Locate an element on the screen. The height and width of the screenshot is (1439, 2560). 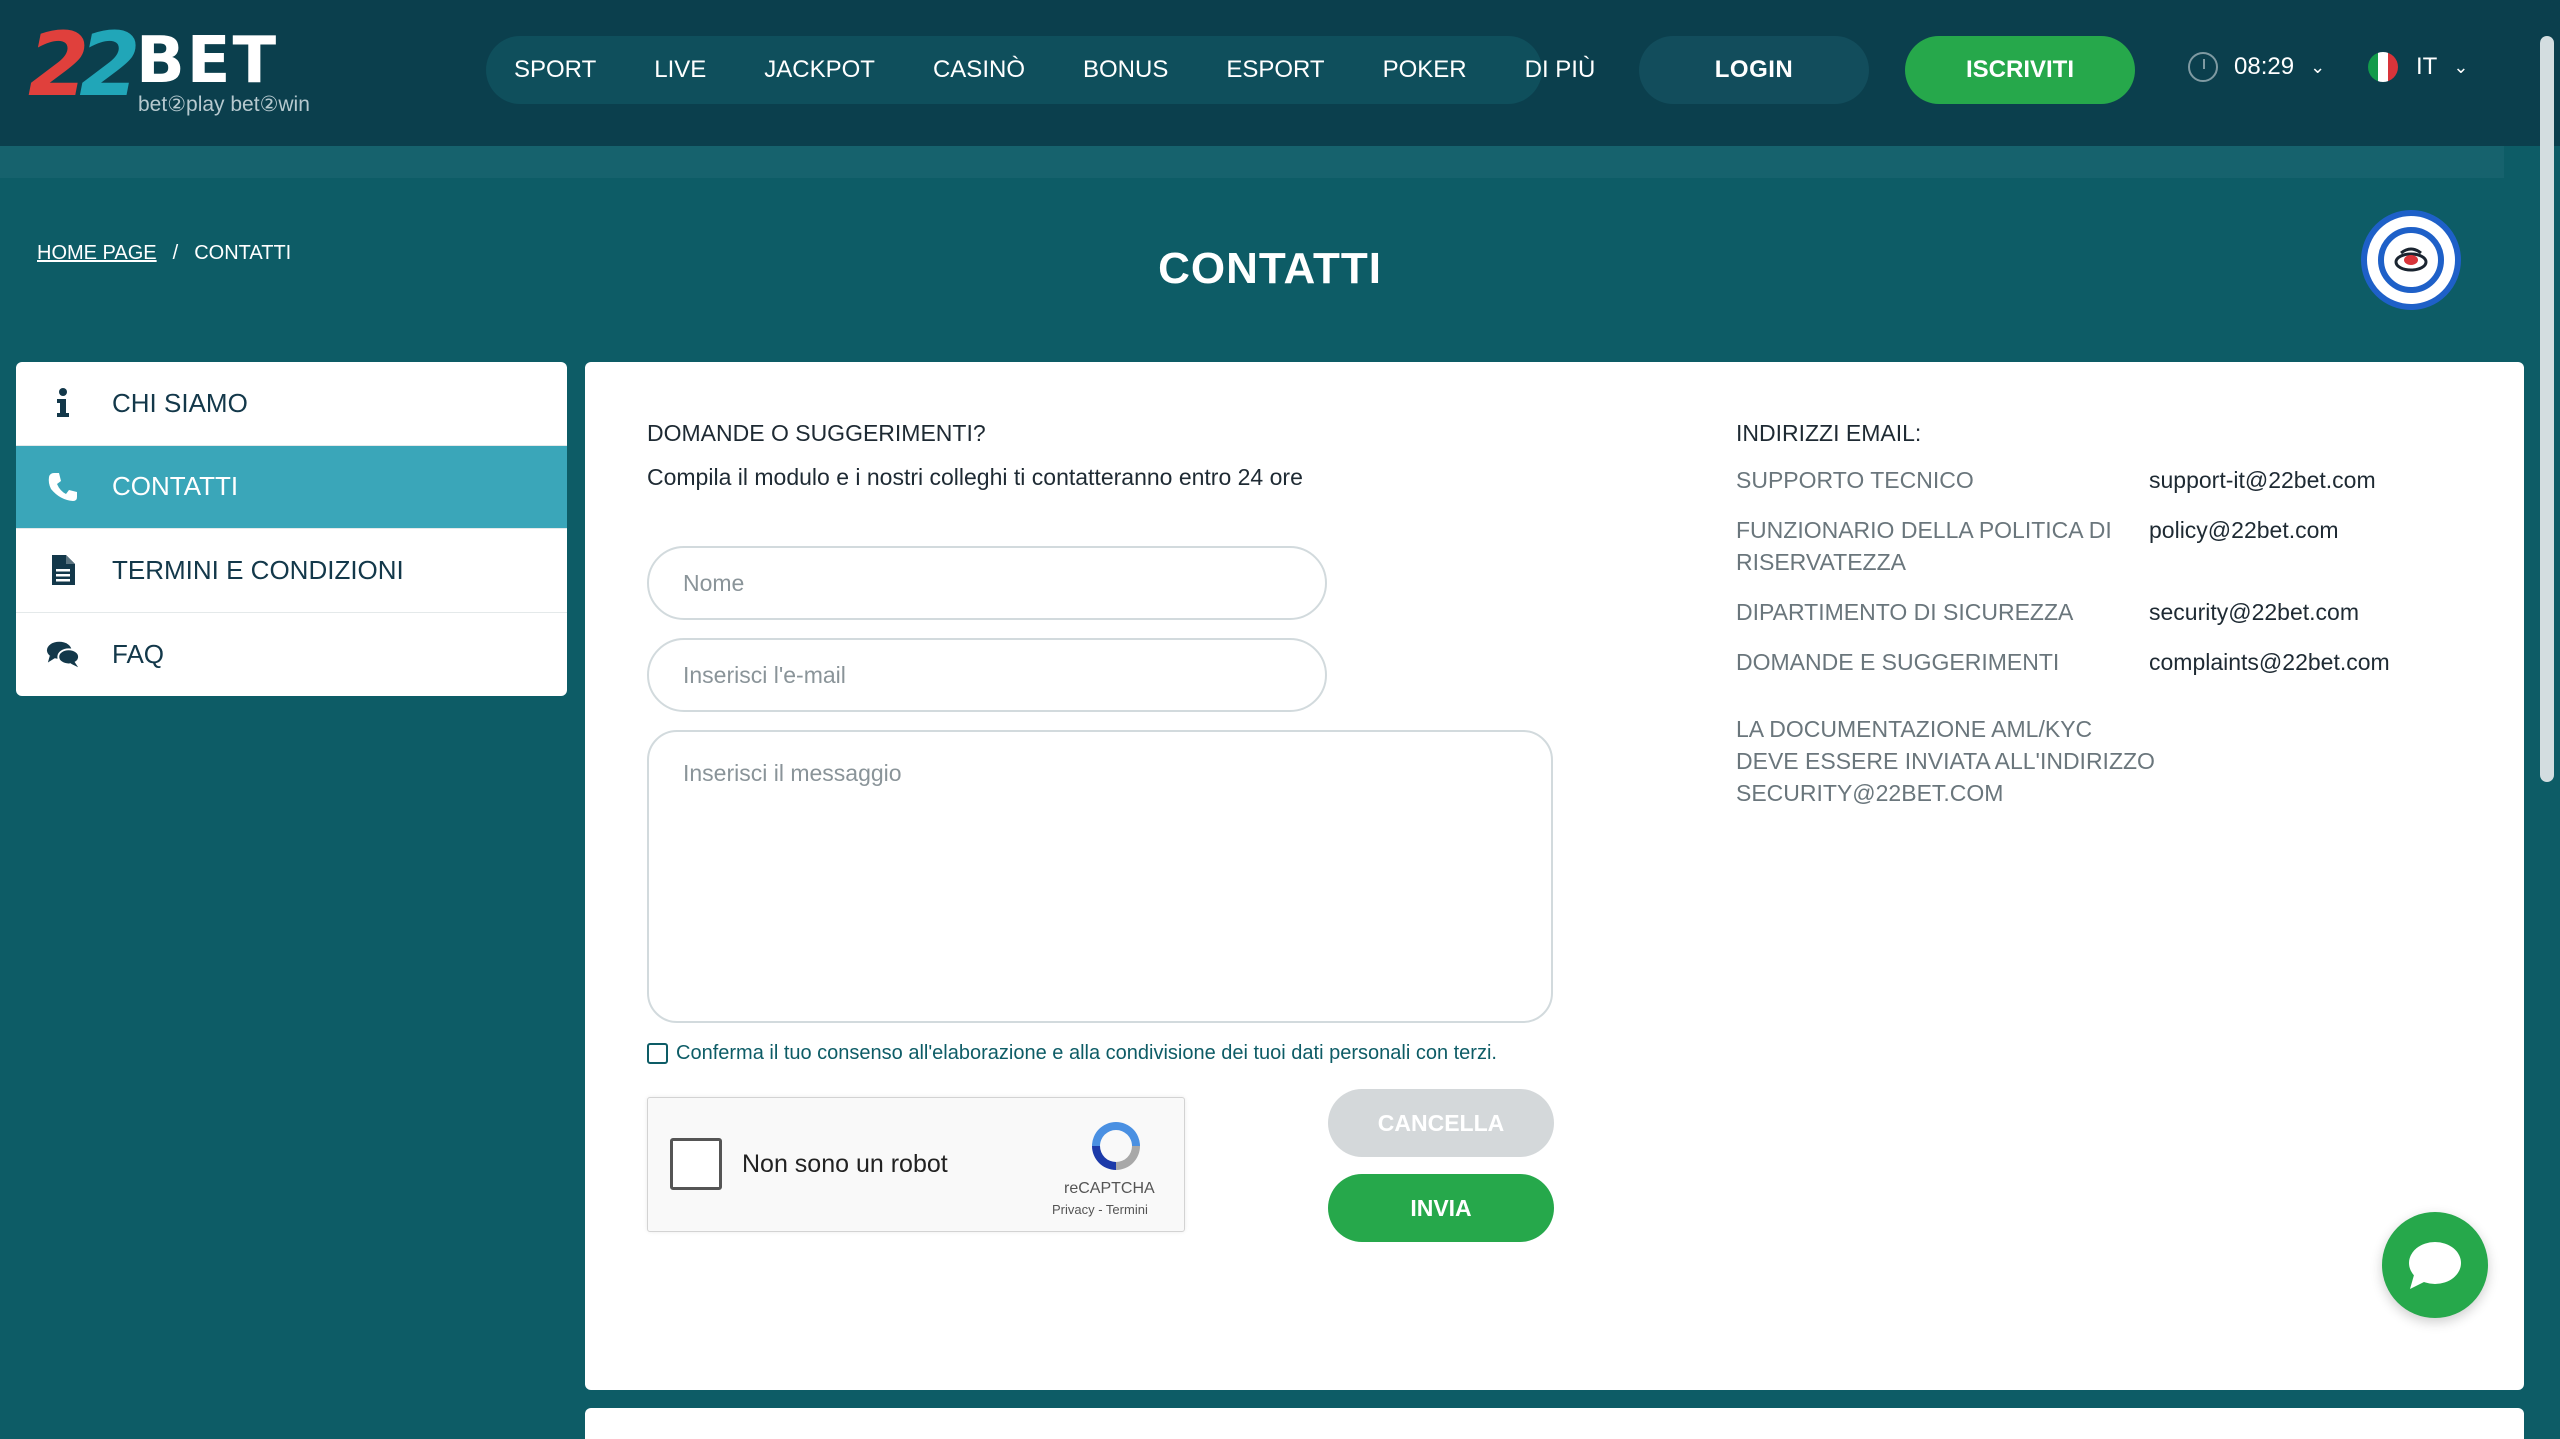
clock-icon is located at coordinates (2203, 67).